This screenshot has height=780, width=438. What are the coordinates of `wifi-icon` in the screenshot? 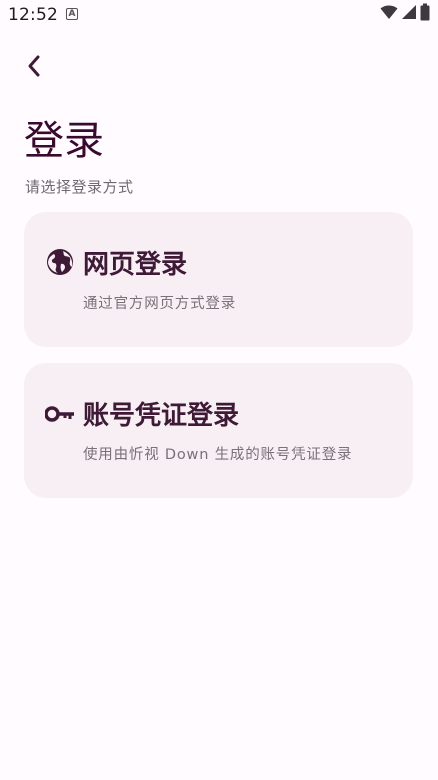 It's located at (389, 14).